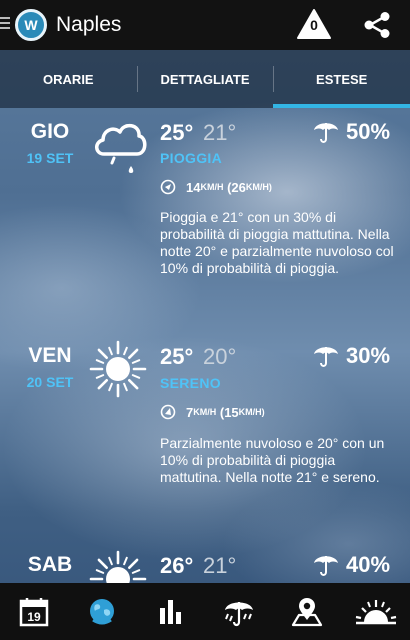 This screenshot has width=410, height=640. I want to click on wind-gust: (26, so click(236, 187).